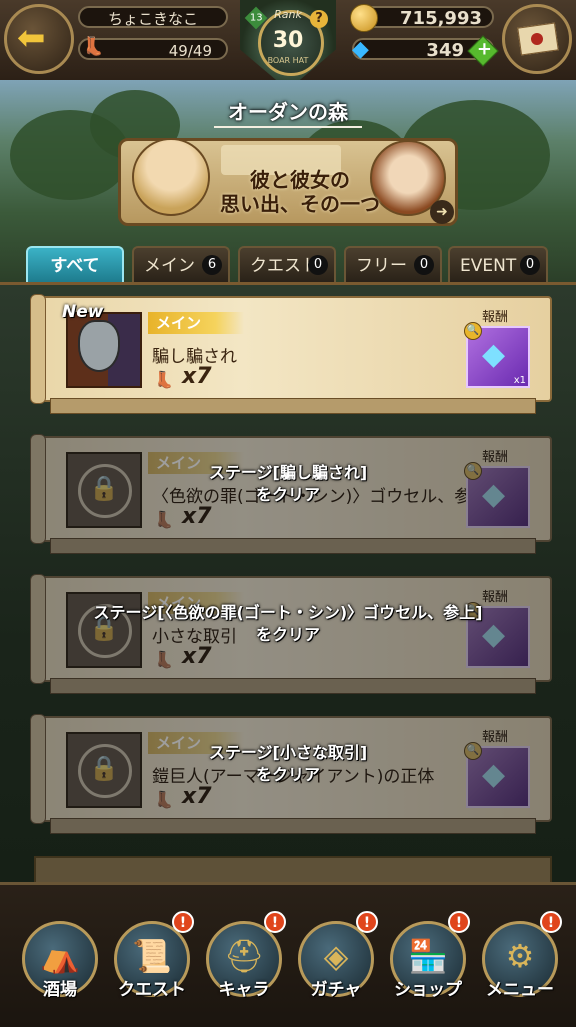  I want to click on rank-value: 30, so click(288, 40).